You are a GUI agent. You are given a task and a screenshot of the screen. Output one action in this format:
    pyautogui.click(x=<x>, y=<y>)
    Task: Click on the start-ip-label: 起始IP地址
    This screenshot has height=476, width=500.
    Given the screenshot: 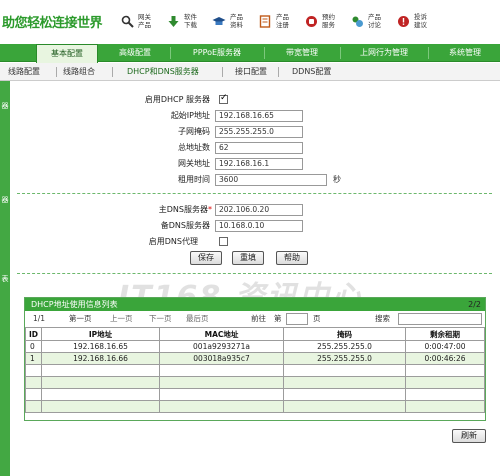 What is the action you would take?
    pyautogui.click(x=190, y=115)
    